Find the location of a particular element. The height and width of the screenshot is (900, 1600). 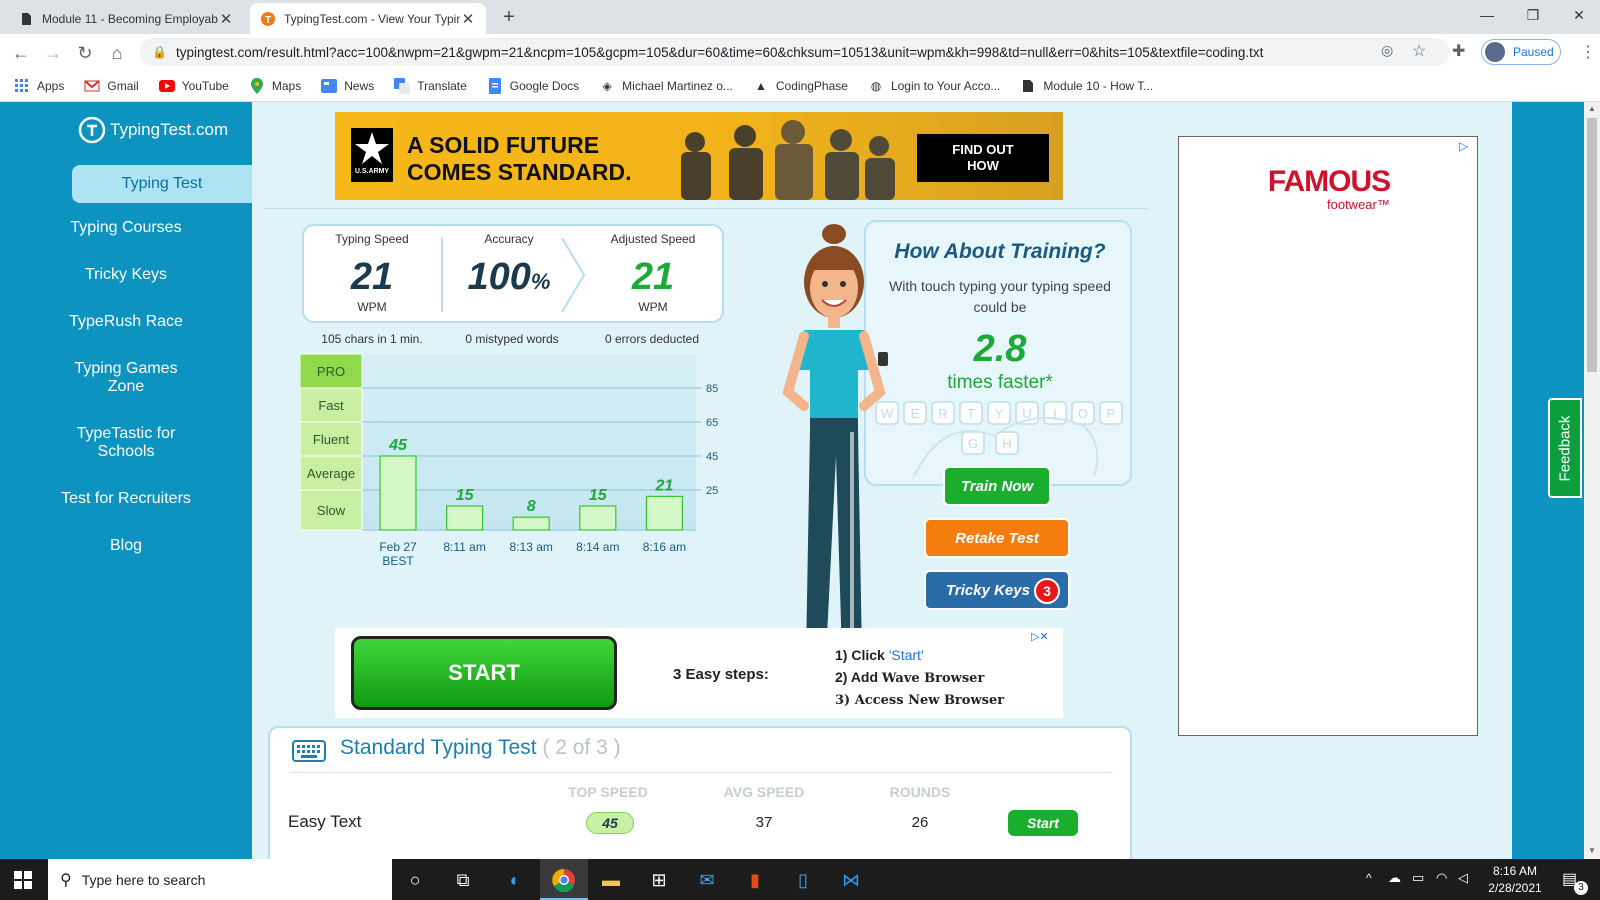

nav-blog: Blog is located at coordinates (126, 546).